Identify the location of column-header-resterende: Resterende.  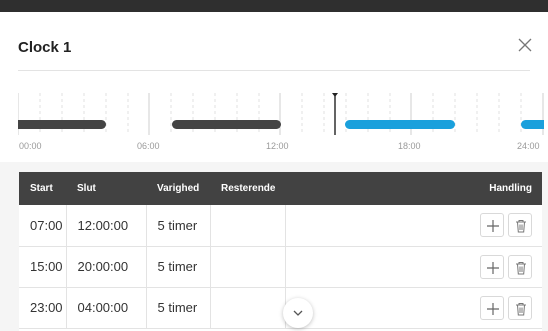
(247, 188).